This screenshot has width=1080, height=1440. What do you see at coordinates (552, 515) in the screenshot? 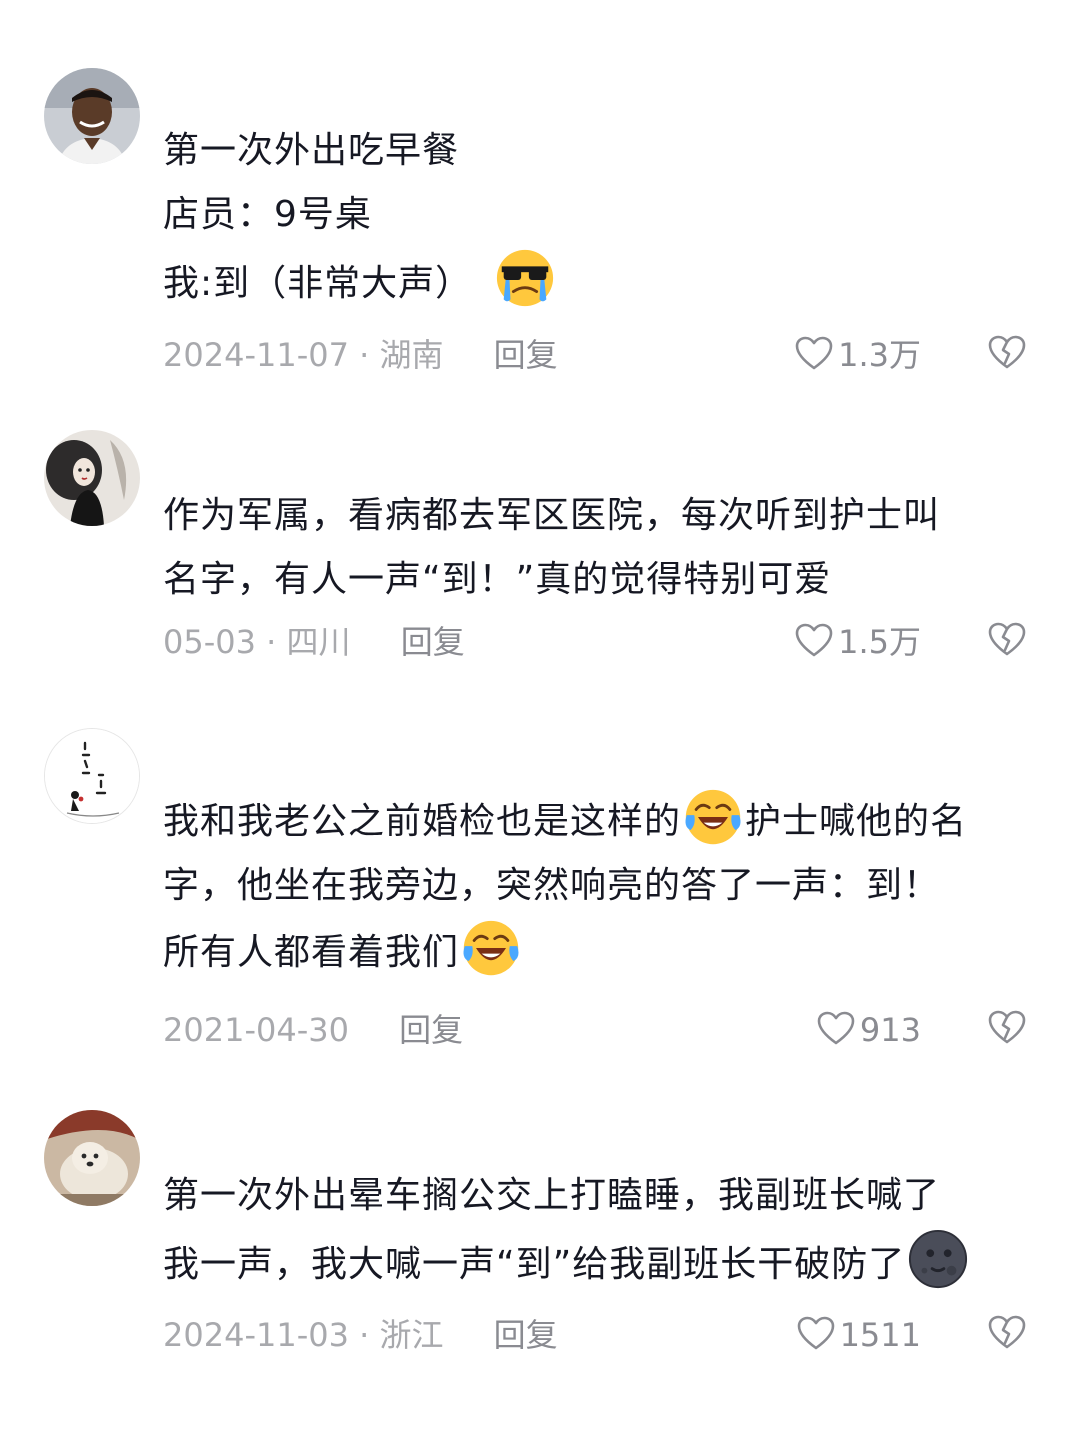
I see `comment-line: 作为军属，看病都去军区医院，每次听到护士叫` at bounding box center [552, 515].